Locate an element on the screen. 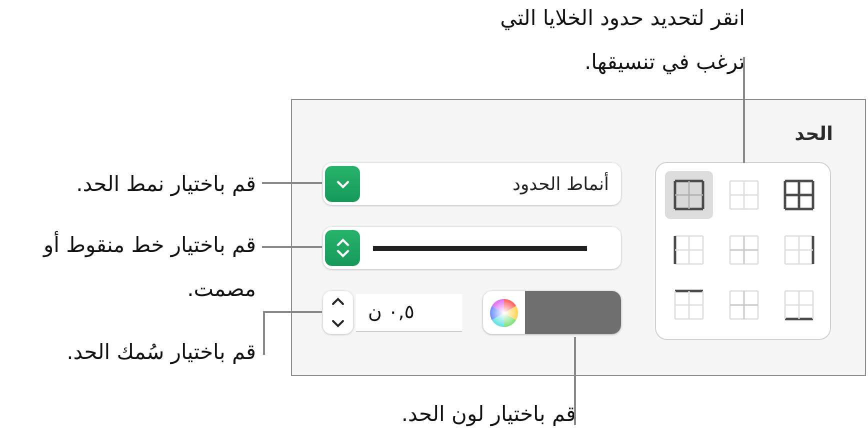 Image resolution: width=868 pixels, height=443 pixels. callout-text: قم باختيار نمط الحد. is located at coordinates (165, 184).